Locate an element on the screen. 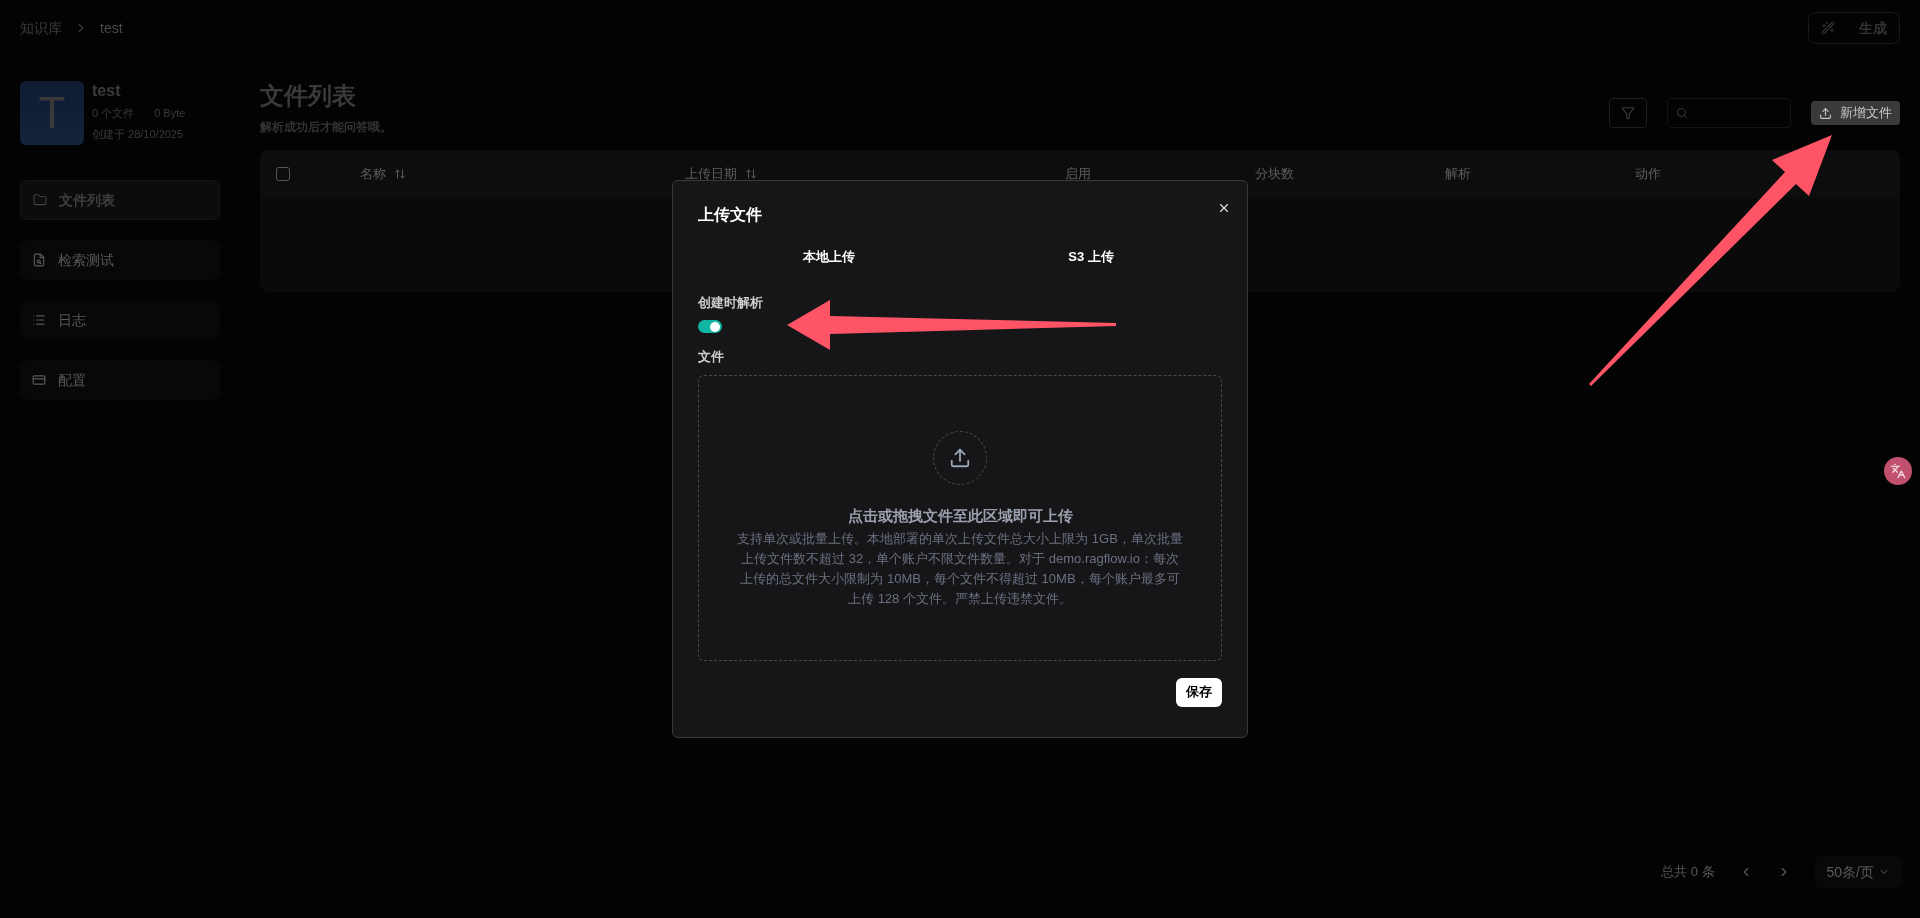  column-header: 分块数 is located at coordinates (1274, 174).